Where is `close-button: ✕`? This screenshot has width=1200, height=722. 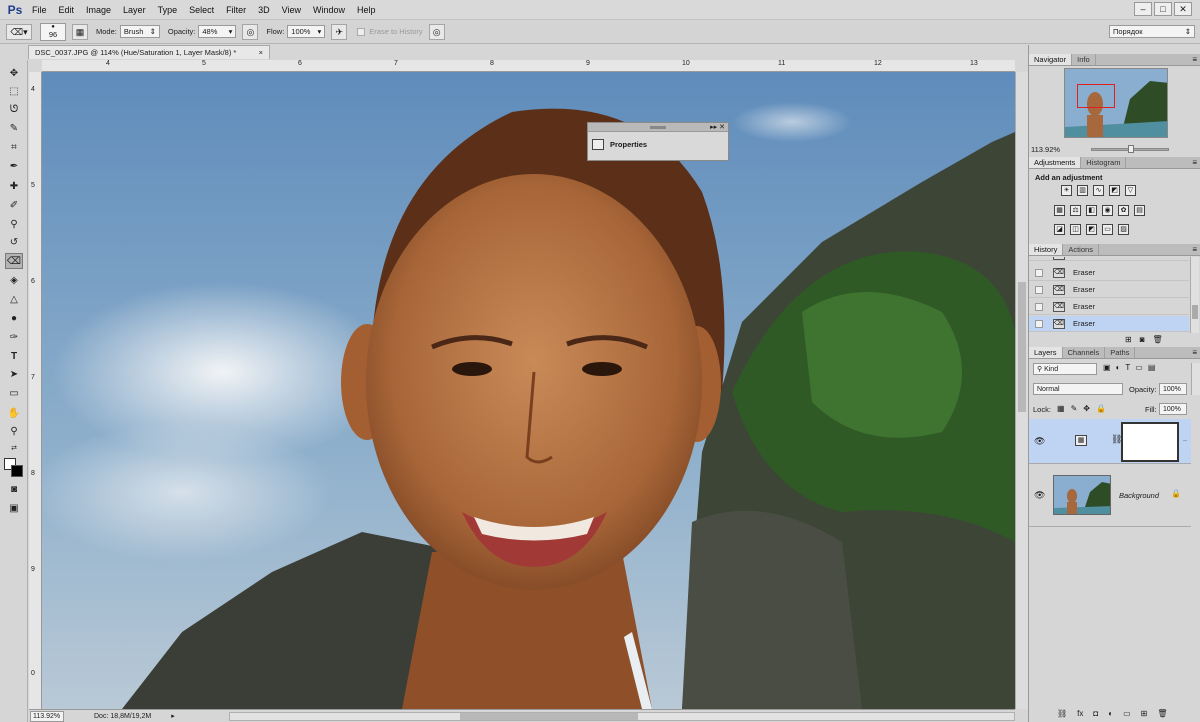 close-button: ✕ is located at coordinates (1183, 9).